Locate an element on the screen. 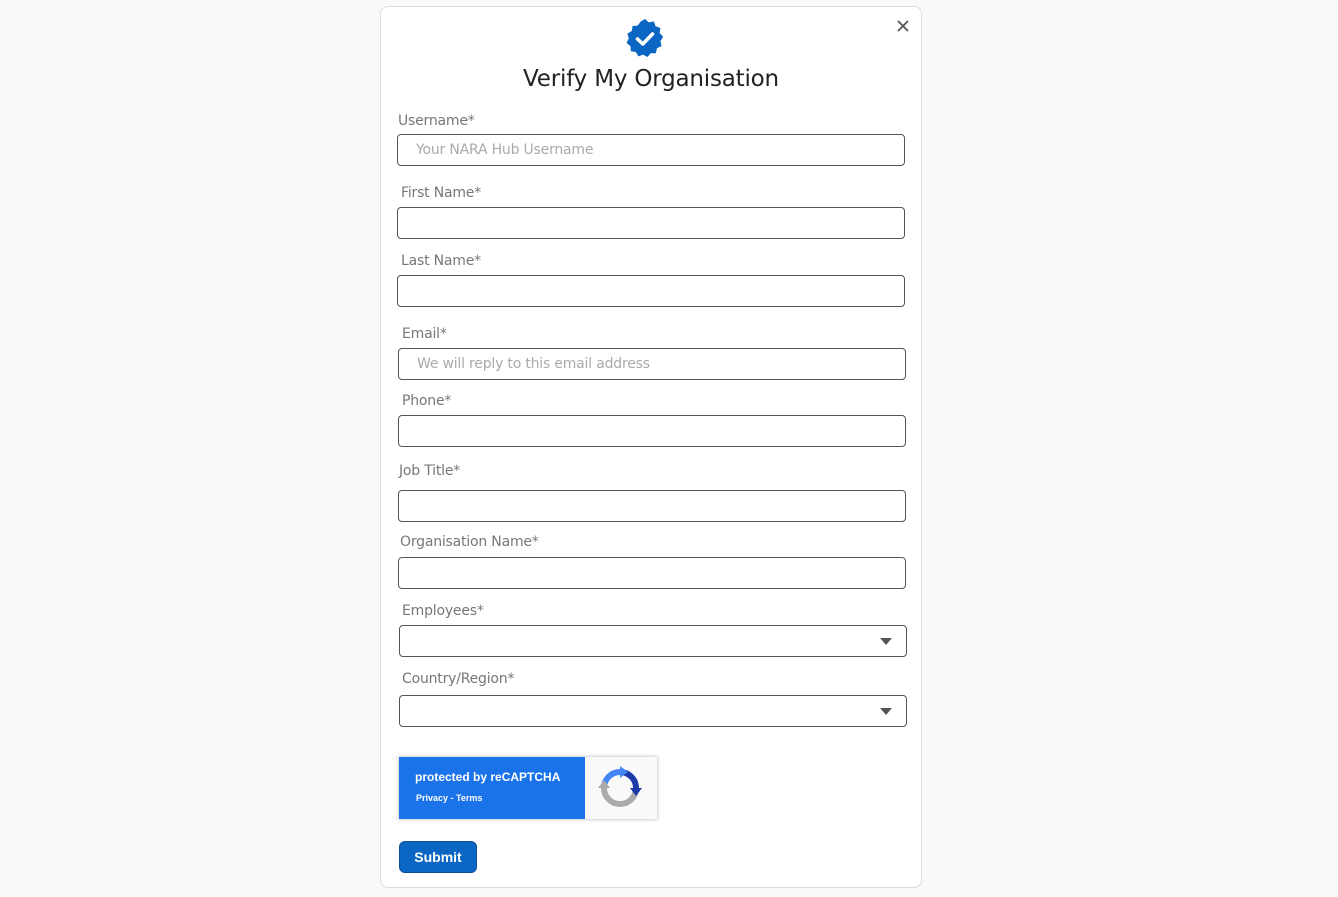 Image resolution: width=1338 pixels, height=897 pixels. first-name-label: First Name* is located at coordinates (441, 193).